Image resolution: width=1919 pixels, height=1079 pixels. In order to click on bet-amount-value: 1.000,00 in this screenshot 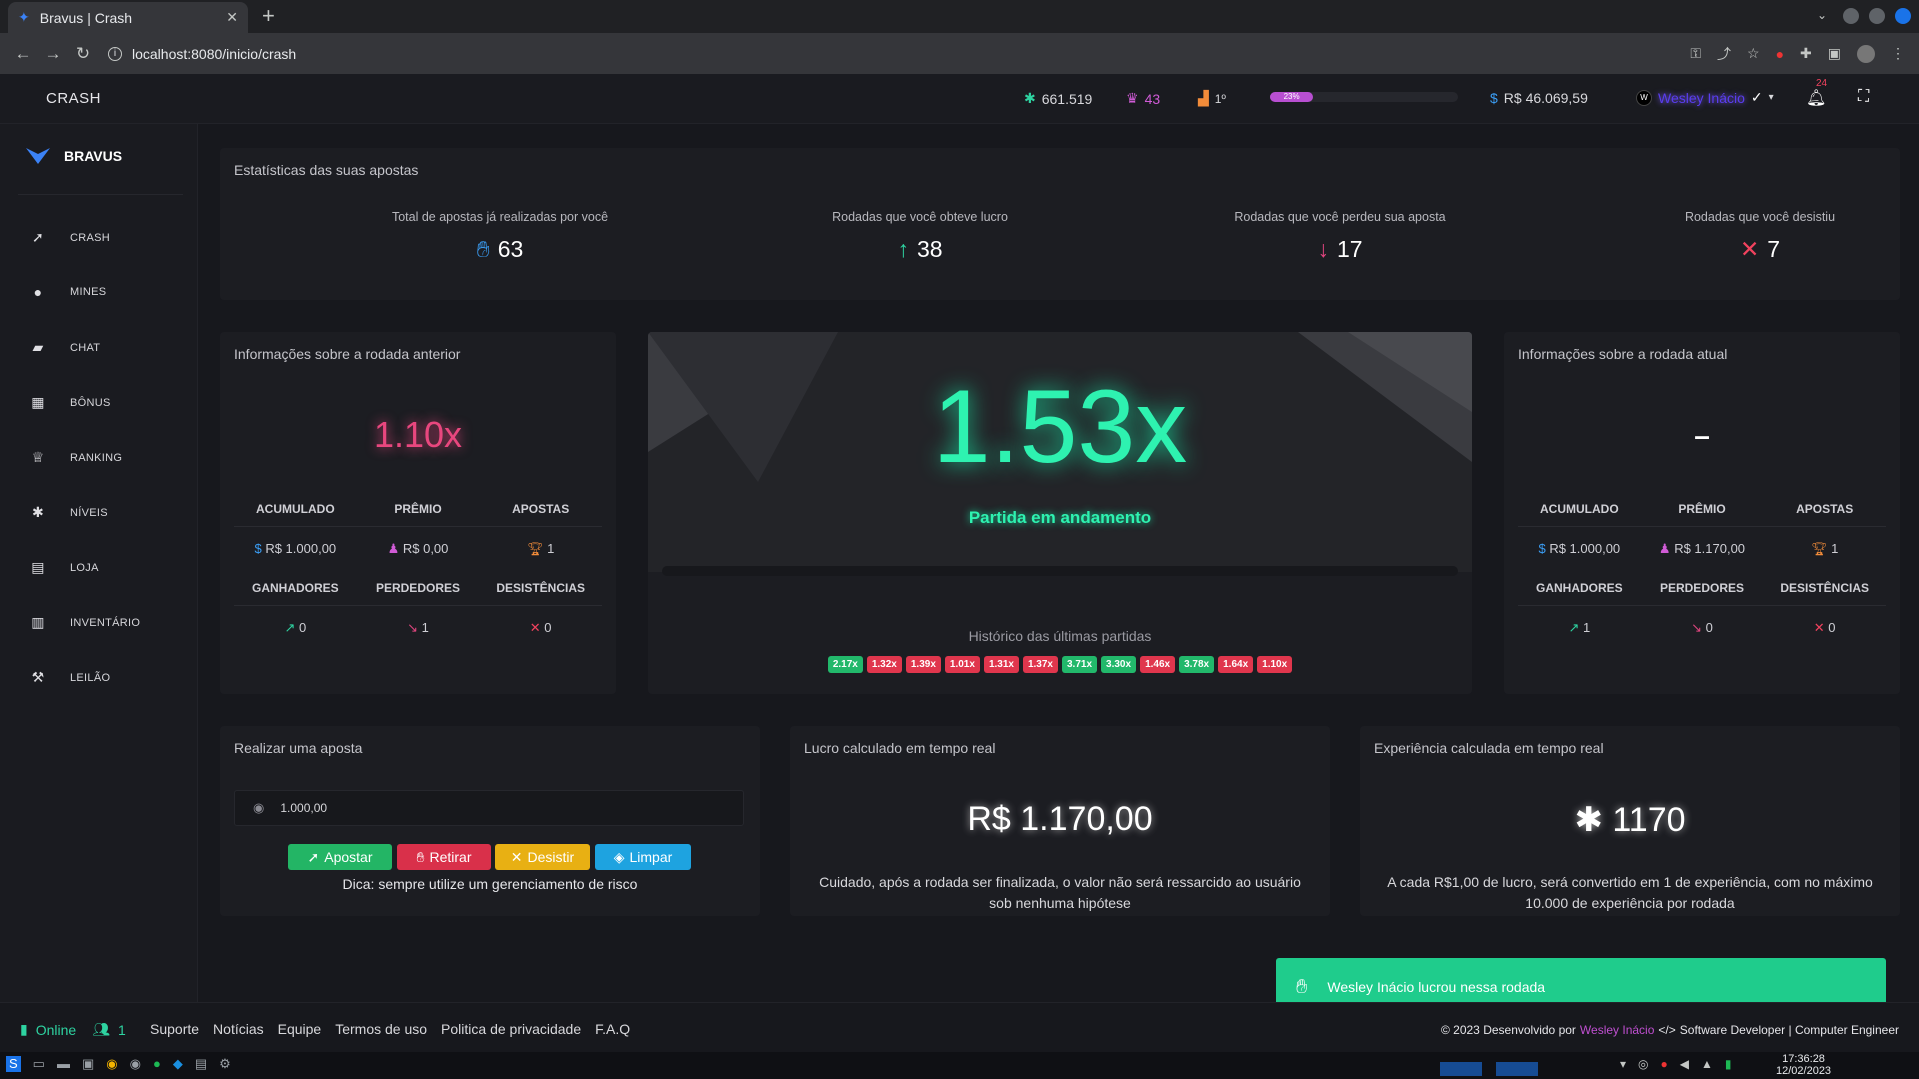, I will do `click(304, 808)`.